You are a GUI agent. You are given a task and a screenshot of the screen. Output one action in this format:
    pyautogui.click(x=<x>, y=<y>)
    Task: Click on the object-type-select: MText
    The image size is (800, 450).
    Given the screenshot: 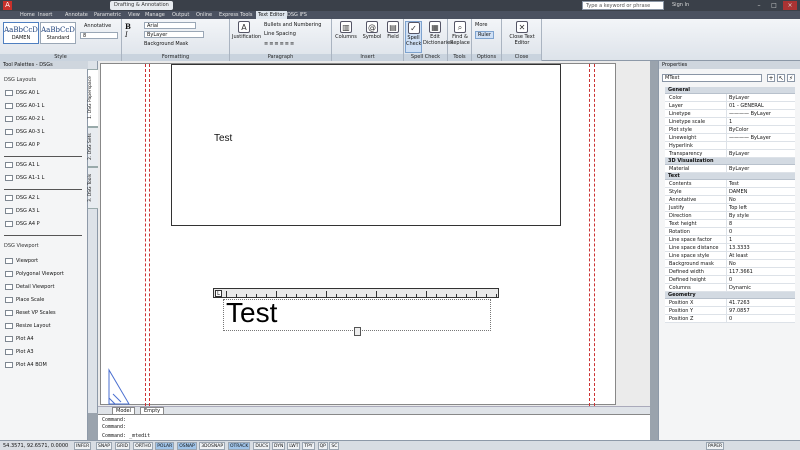 What is the action you would take?
    pyautogui.click(x=712, y=78)
    